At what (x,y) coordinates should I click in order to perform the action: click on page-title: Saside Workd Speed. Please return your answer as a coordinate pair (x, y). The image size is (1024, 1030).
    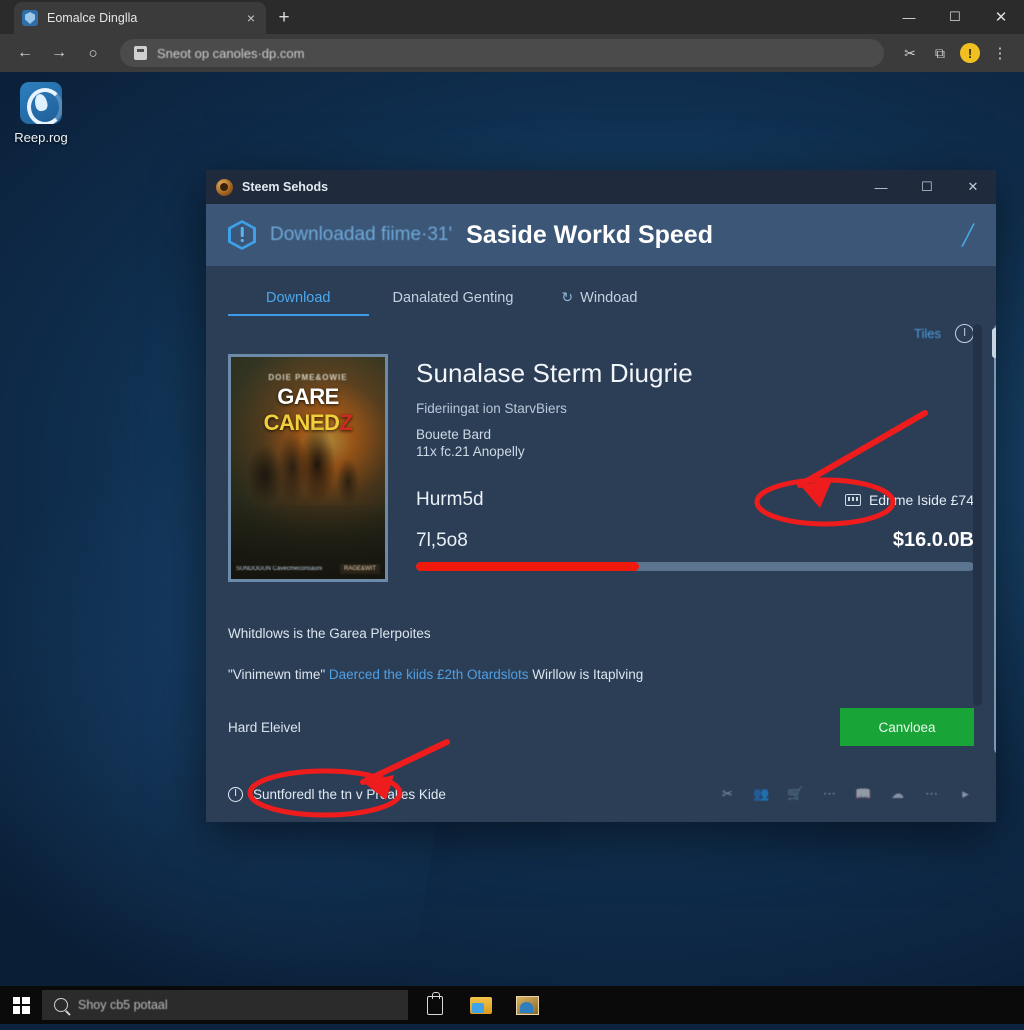
    Looking at the image, I should click on (589, 235).